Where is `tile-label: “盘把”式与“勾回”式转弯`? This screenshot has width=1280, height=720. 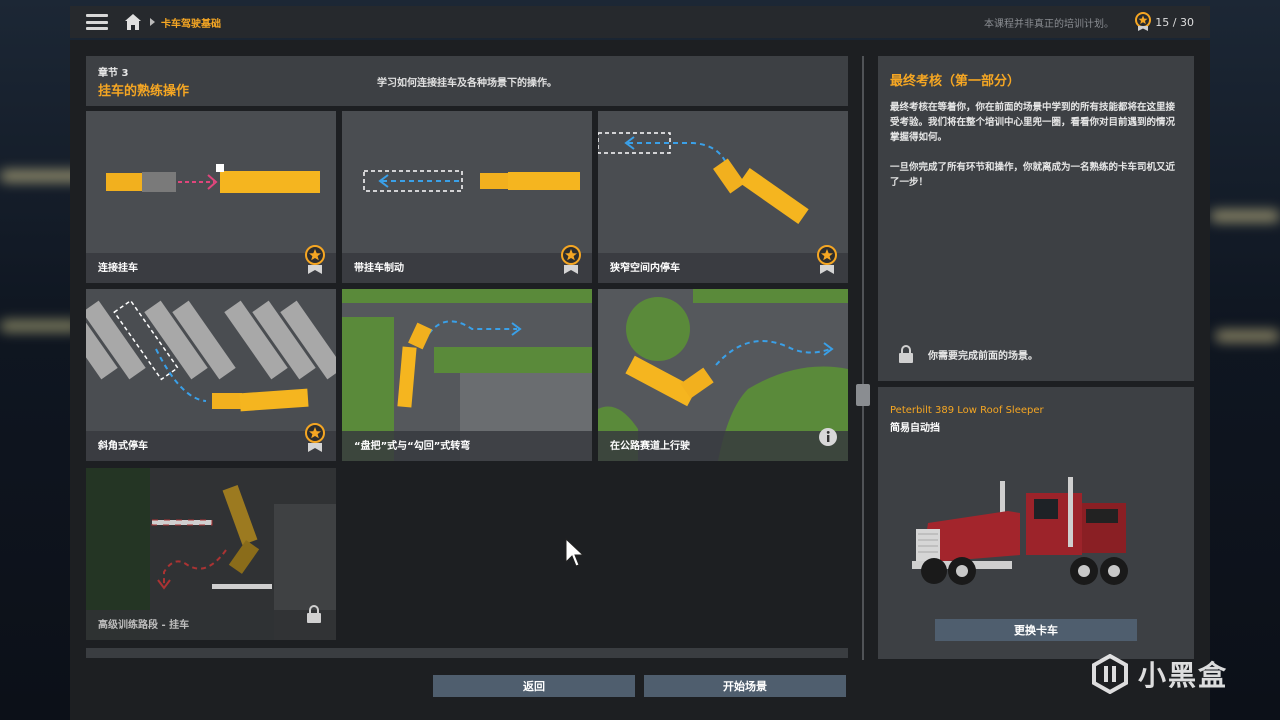
tile-label: “盘把”式与“勾回”式转弯 is located at coordinates (412, 446).